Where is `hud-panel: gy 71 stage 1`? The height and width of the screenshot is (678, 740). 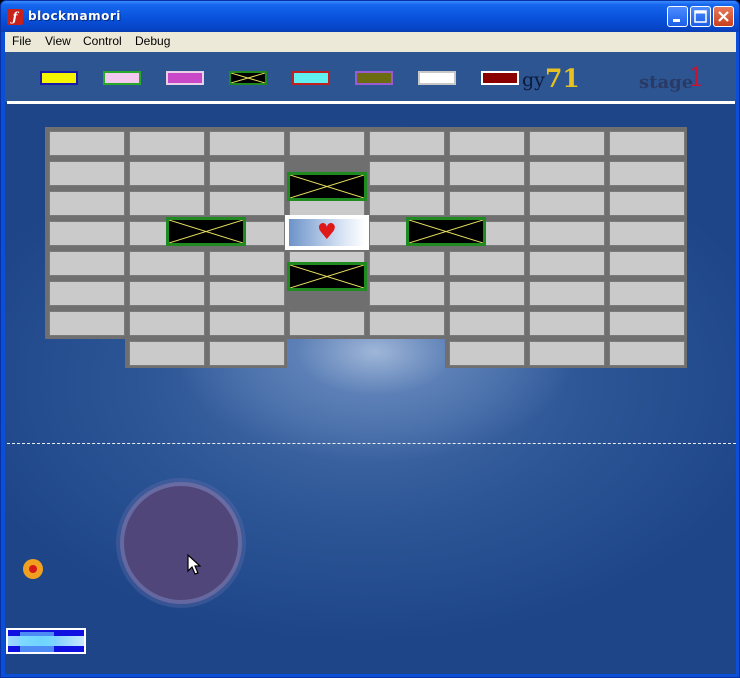 hud-panel: gy 71 stage 1 is located at coordinates (370, 77).